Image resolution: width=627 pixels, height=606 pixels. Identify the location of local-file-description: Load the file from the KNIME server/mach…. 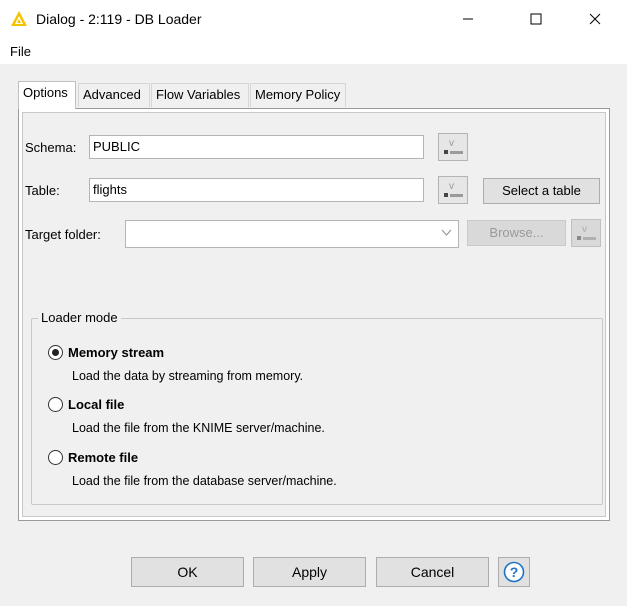
(198, 428).